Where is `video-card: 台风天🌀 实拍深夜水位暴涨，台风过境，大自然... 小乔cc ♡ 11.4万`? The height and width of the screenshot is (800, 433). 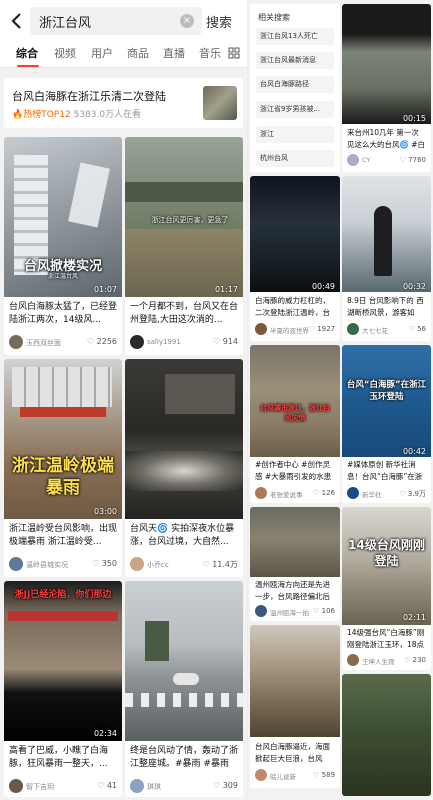
video-card: 台风天🌀 实拍深夜水位暴涨，台风过境，大自然... 小乔cc ♡ 11.4万 is located at coordinates (184, 468).